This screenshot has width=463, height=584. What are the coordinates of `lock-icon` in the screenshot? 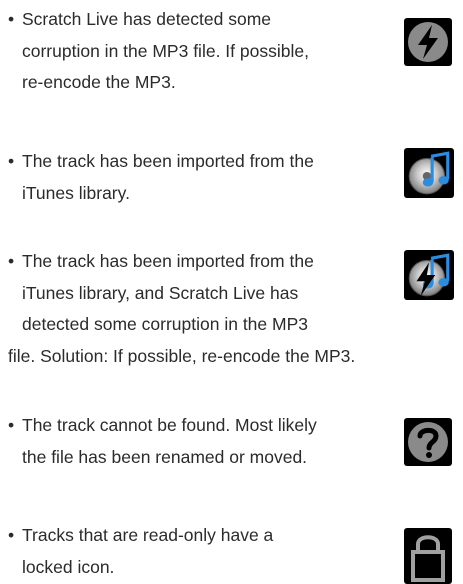 It's located at (428, 556).